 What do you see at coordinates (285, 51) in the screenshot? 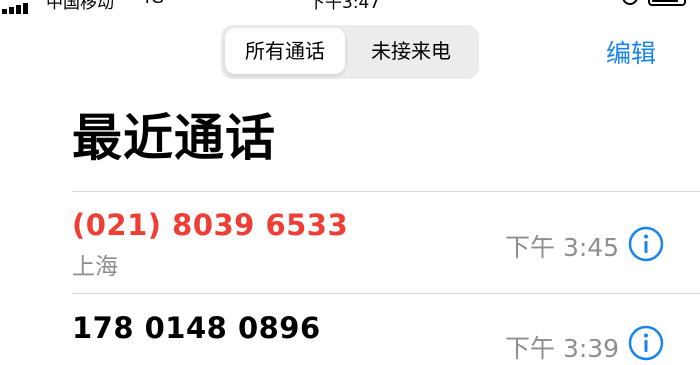
I see `segment-all-calls: 所有通话` at bounding box center [285, 51].